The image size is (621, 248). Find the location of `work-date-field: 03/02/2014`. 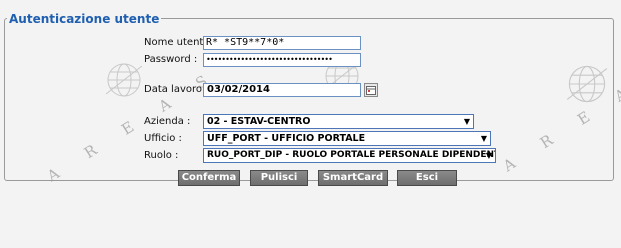

work-date-field: 03/02/2014 is located at coordinates (282, 90).